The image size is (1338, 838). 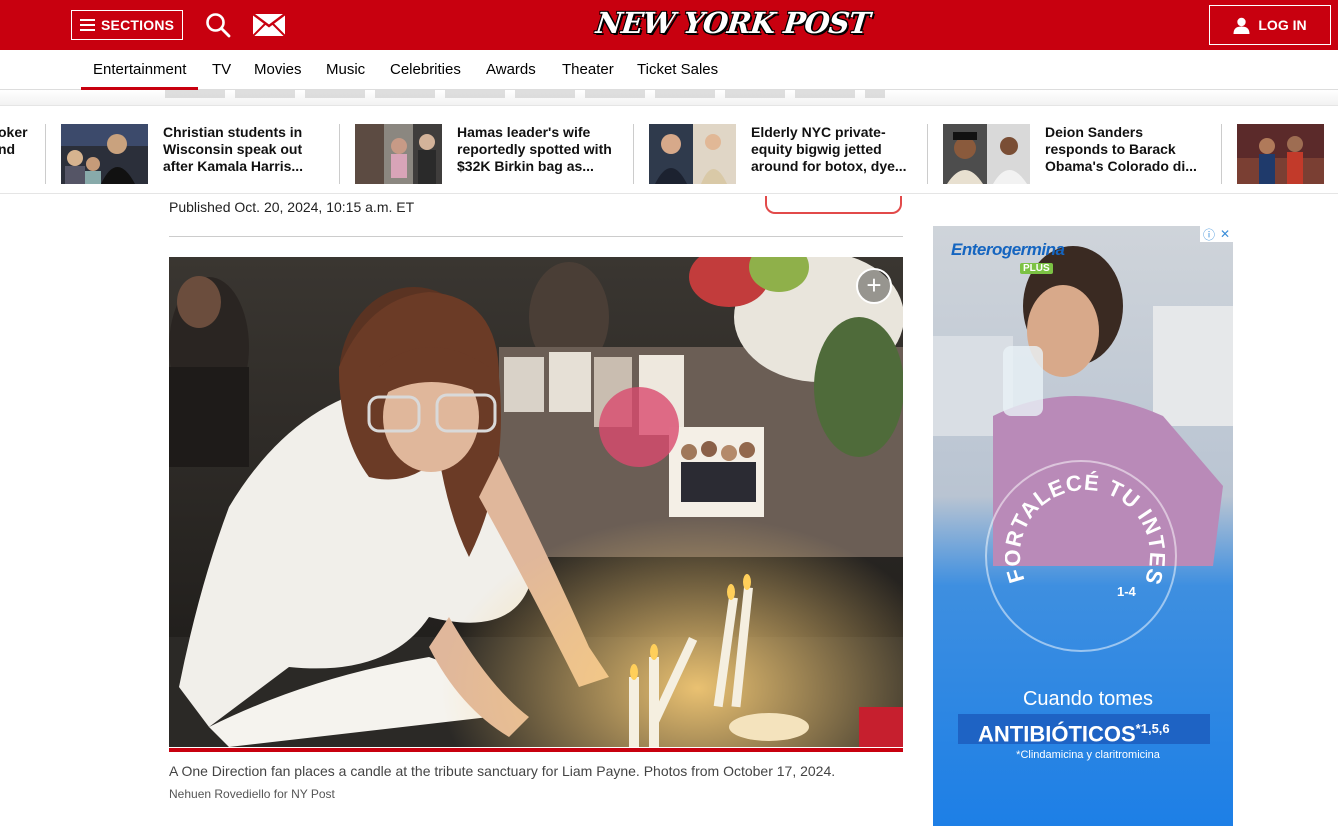 I want to click on svg-text: FORTALECÉ TU INTESTINO, so click(x=1085, y=509).